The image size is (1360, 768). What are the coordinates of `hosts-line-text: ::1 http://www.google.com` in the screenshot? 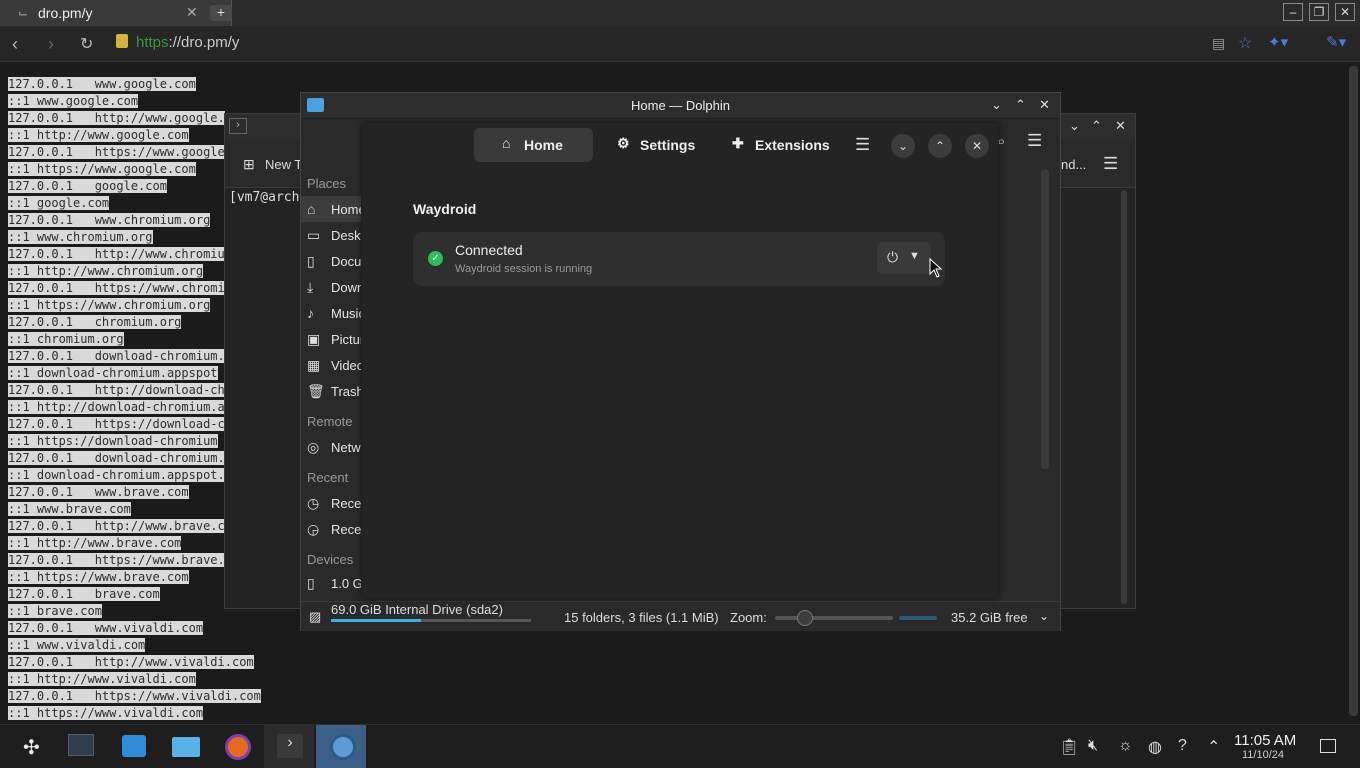 It's located at (98, 135).